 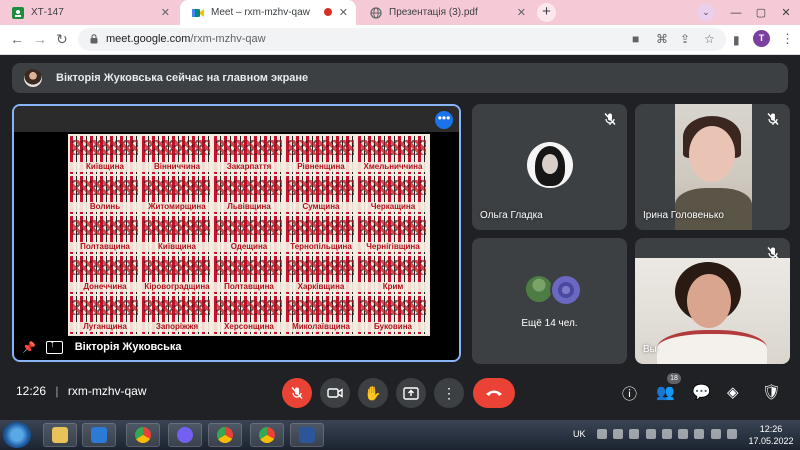 I want to click on recording-icon, so click(x=328, y=12).